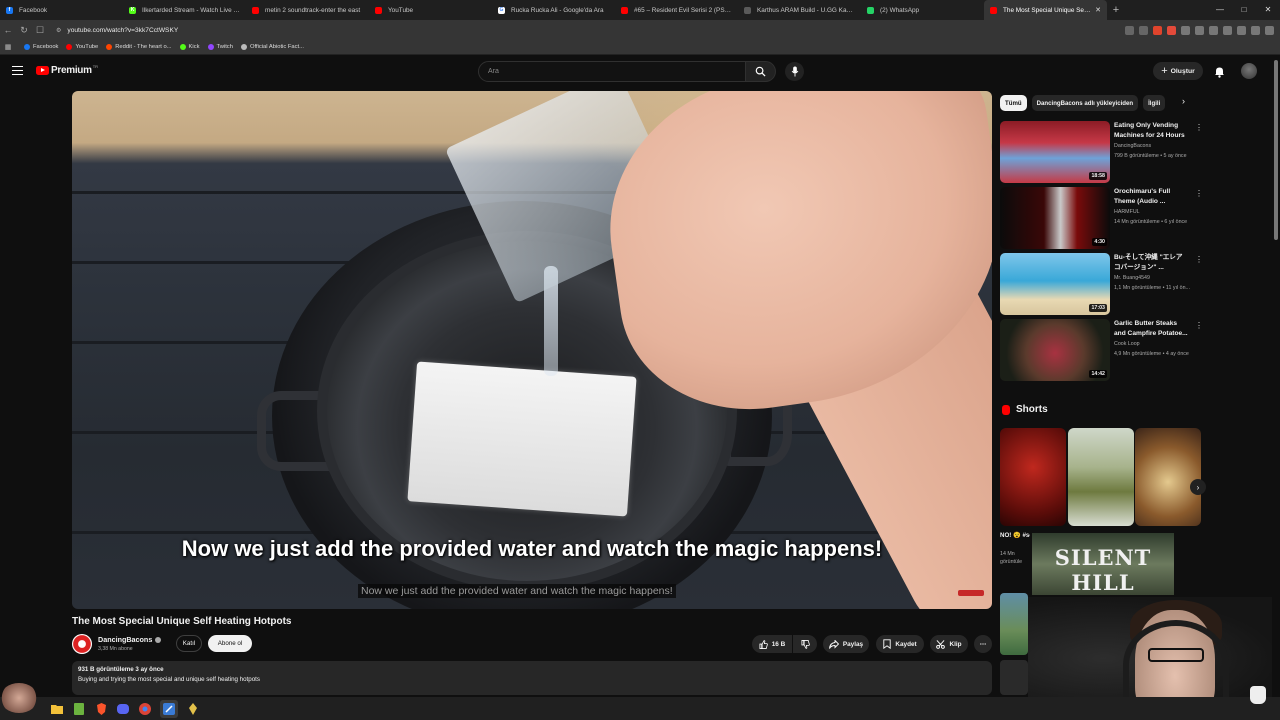 The image size is (1280, 720). Describe the element at coordinates (1178, 71) in the screenshot. I see `create-button: + Oluştur` at that location.